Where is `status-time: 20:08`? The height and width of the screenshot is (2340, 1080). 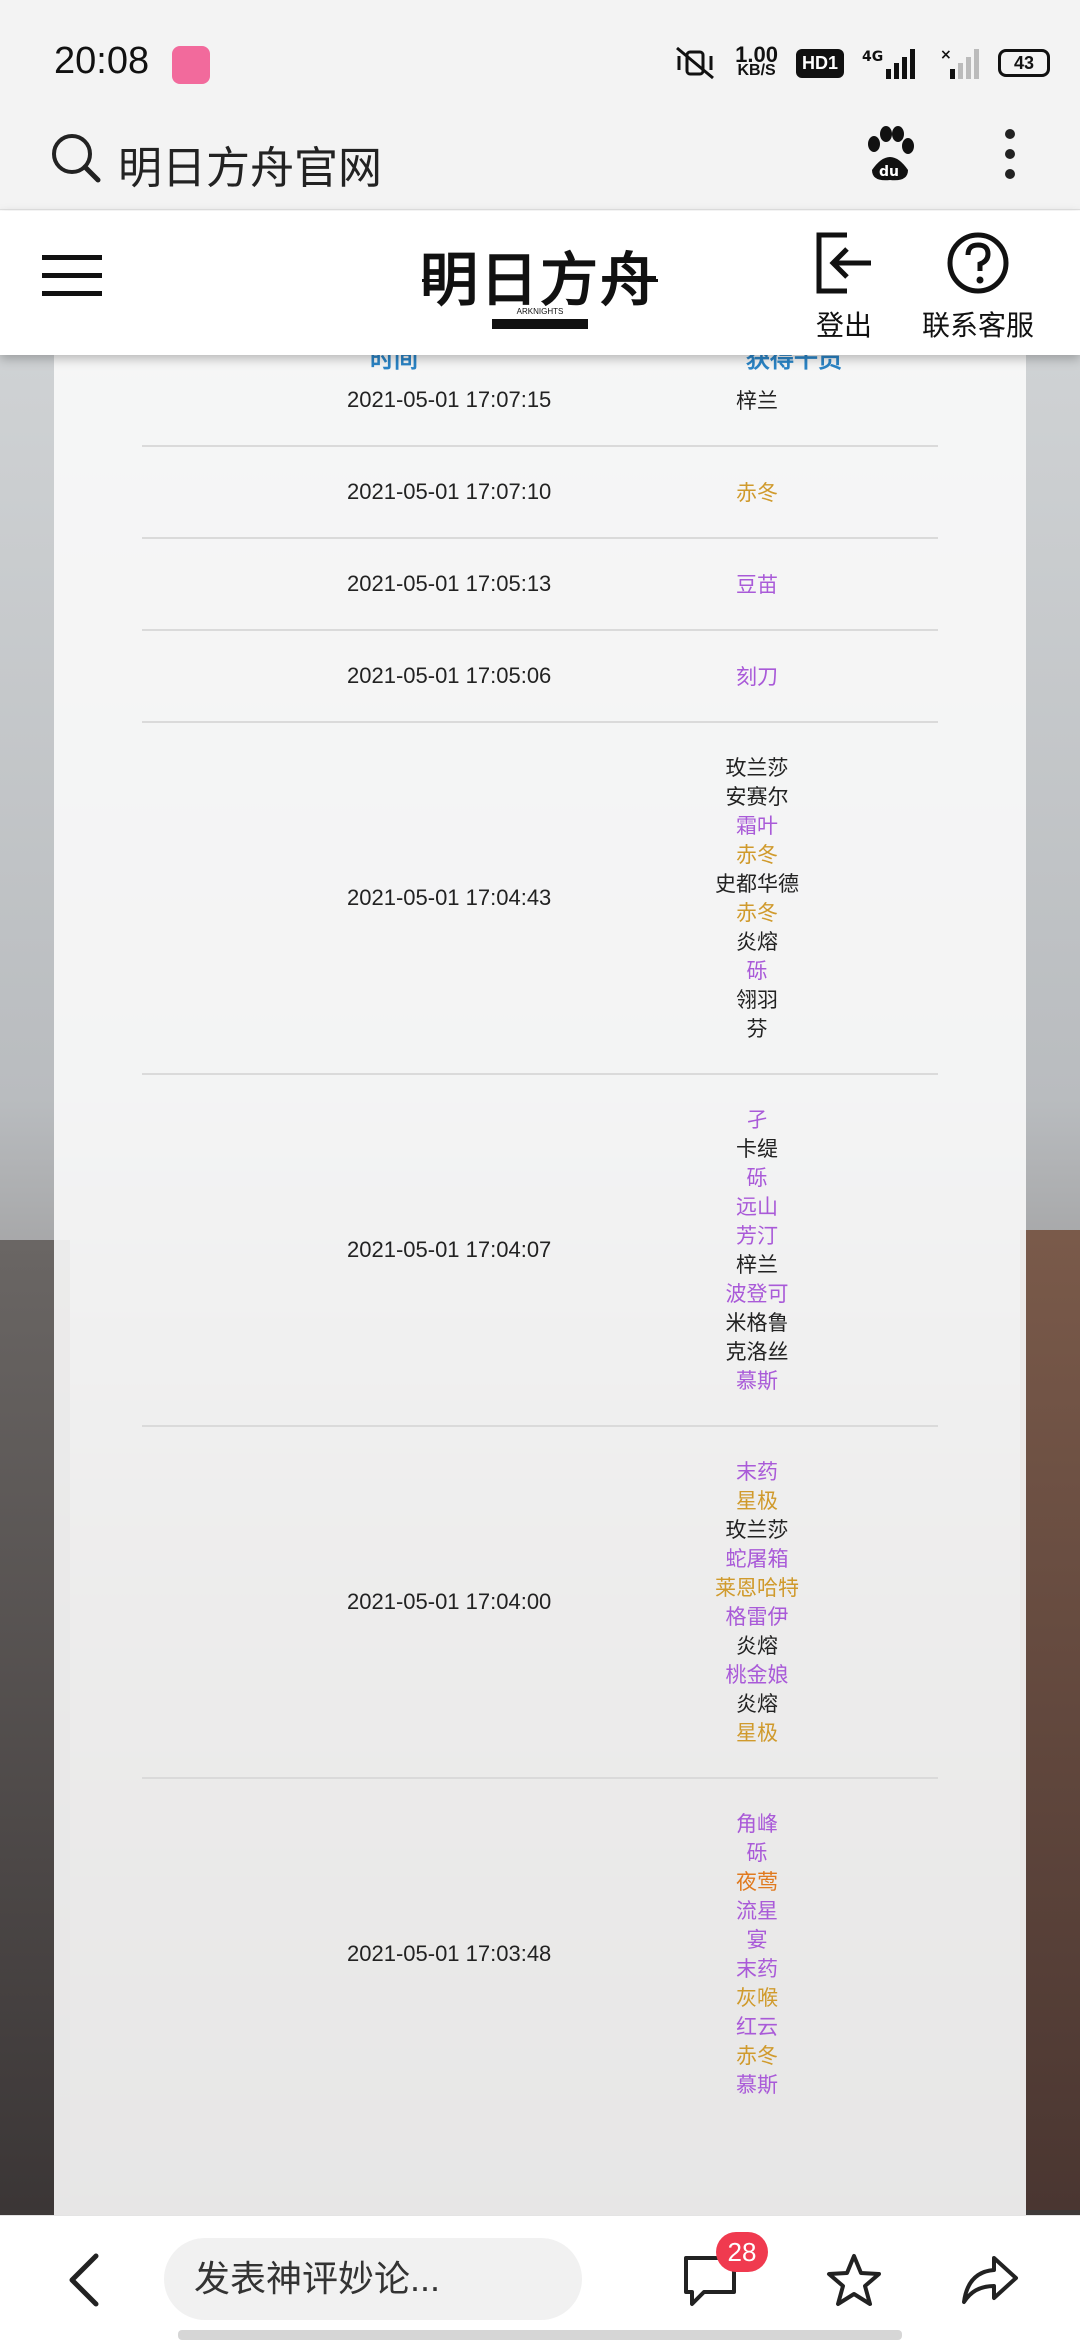
status-time: 20:08 is located at coordinates (102, 61).